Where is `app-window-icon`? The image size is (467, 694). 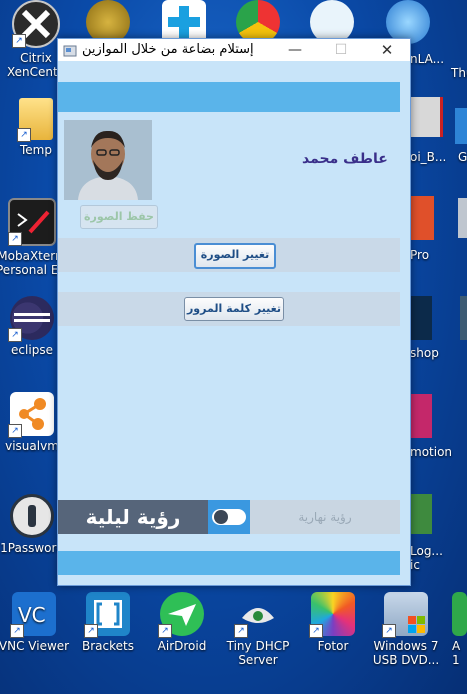
app-window-icon is located at coordinates (70, 50).